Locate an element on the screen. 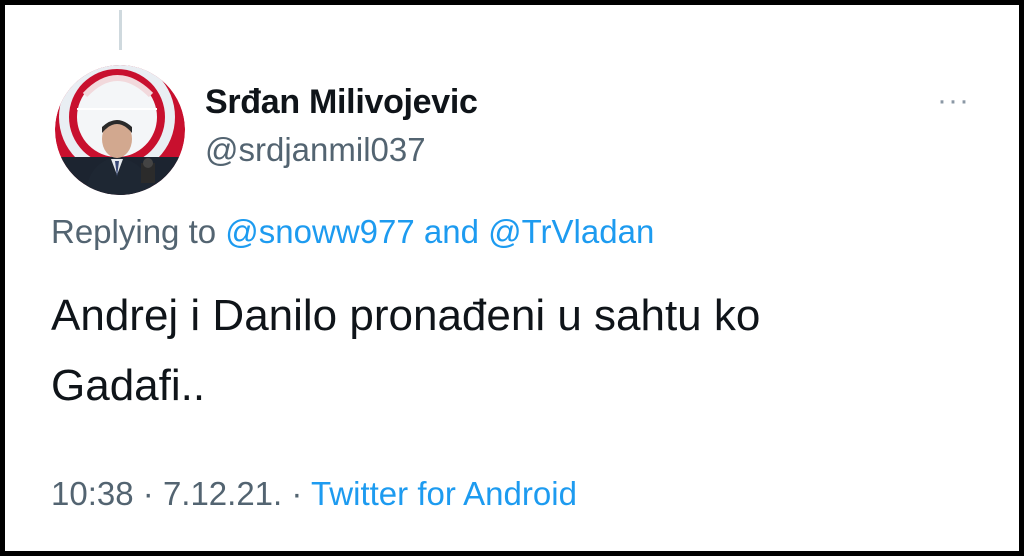 The image size is (1024, 556). avatar-photo is located at coordinates (120, 130).